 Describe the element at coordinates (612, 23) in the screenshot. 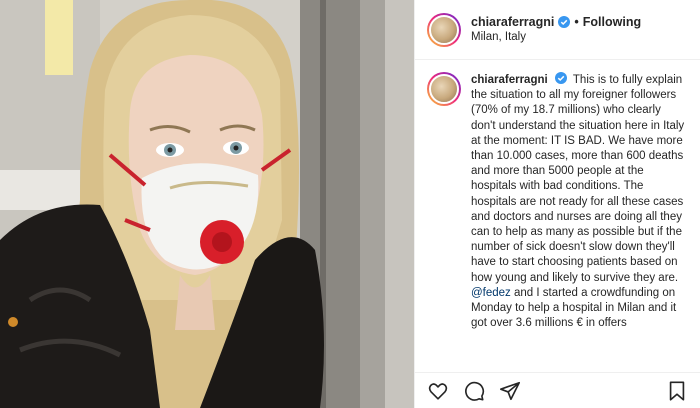

I see `follow-status-button: Following` at that location.